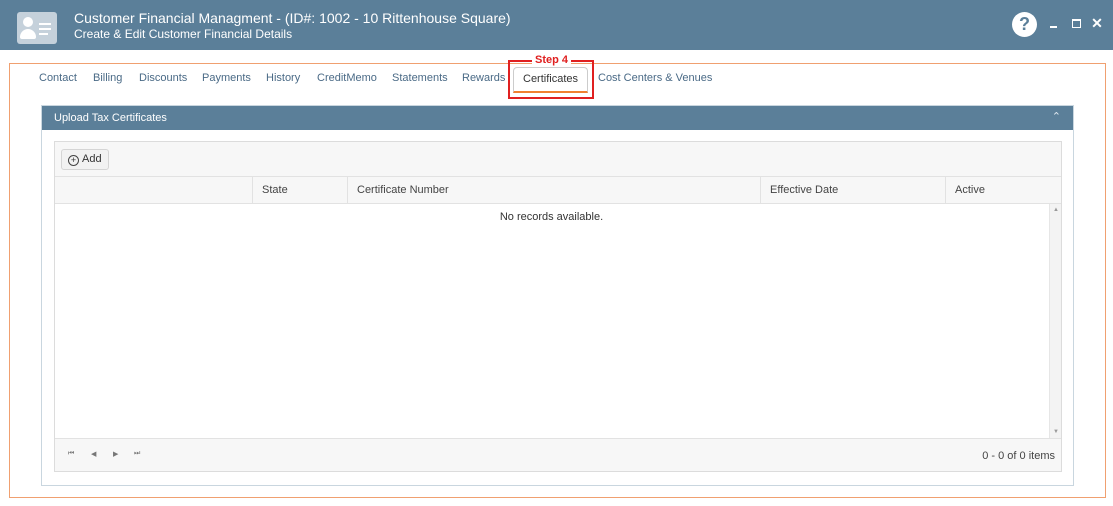 The width and height of the screenshot is (1113, 506). What do you see at coordinates (347, 78) in the screenshot?
I see `tab-creditmemo: CreditMemo` at bounding box center [347, 78].